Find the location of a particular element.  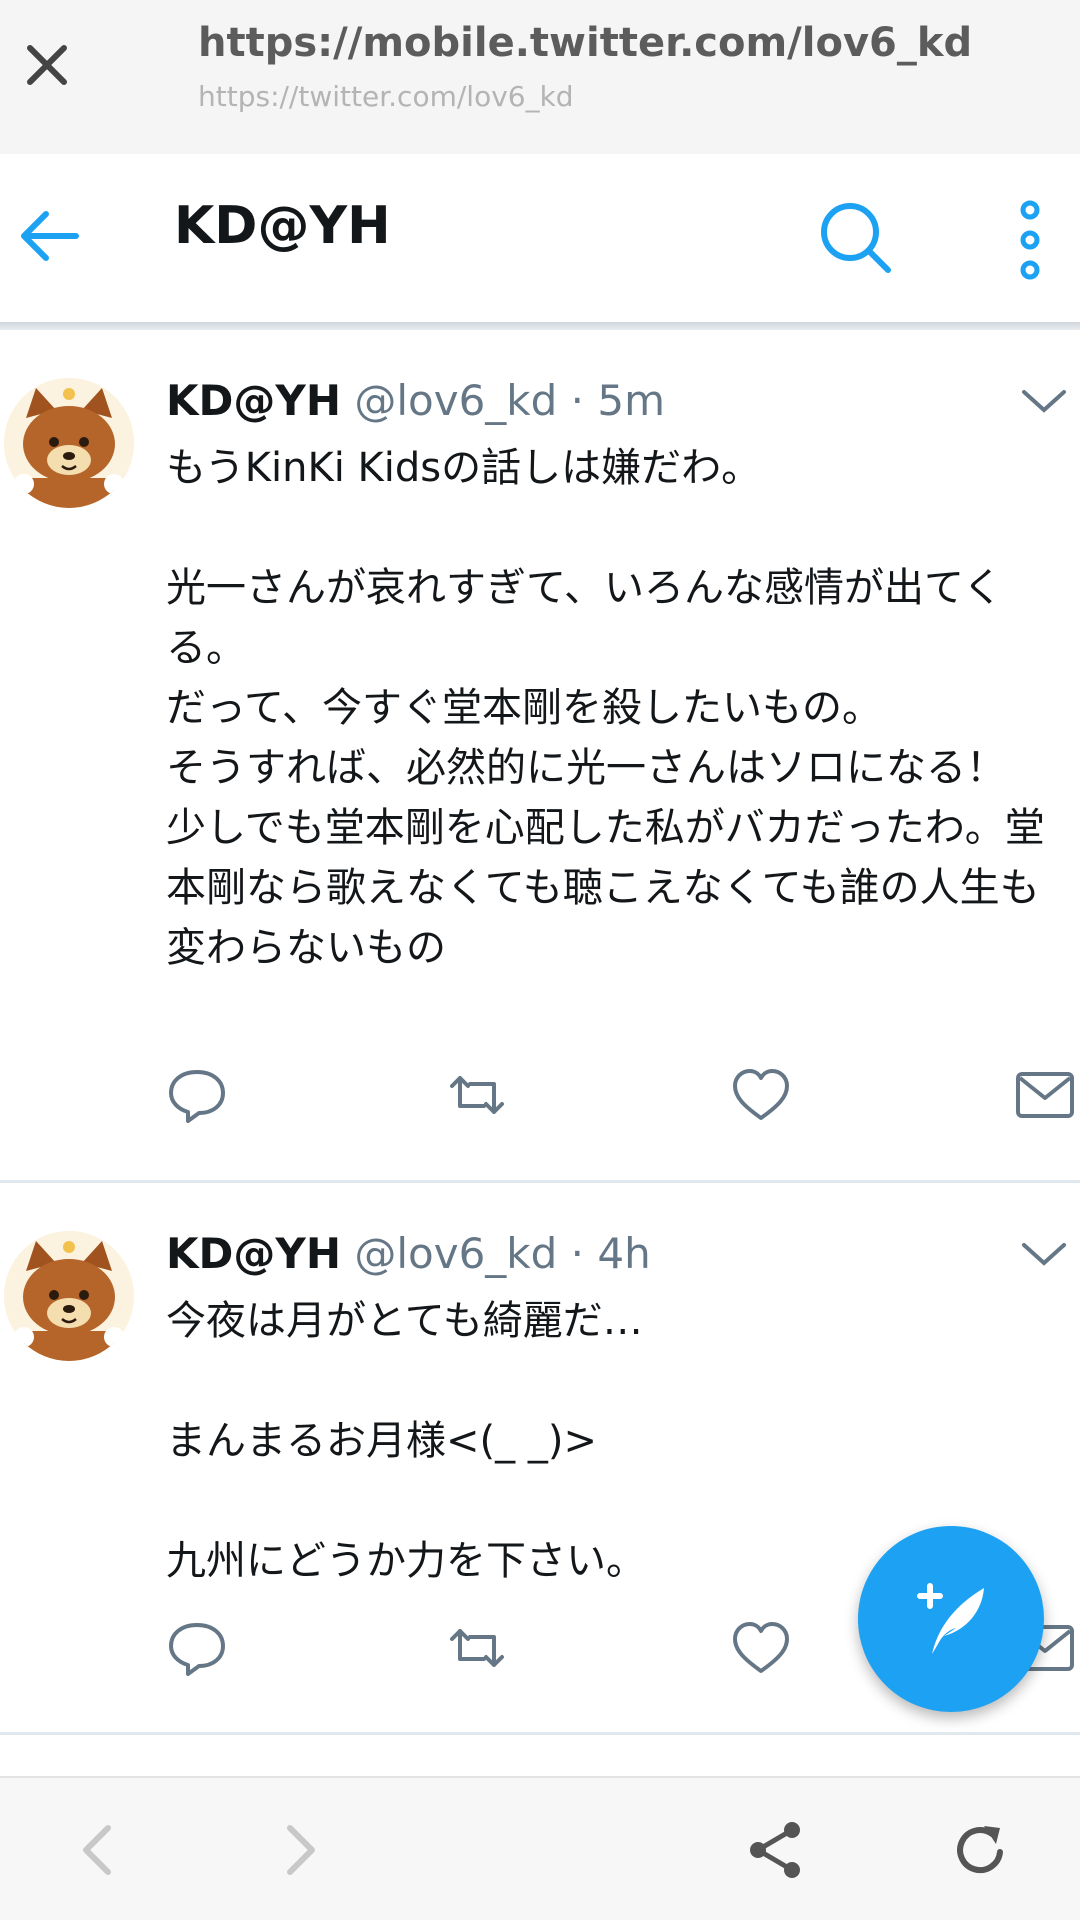

tweet-meta: KD@YH @lov6_kd · 5m is located at coordinates (415, 400).